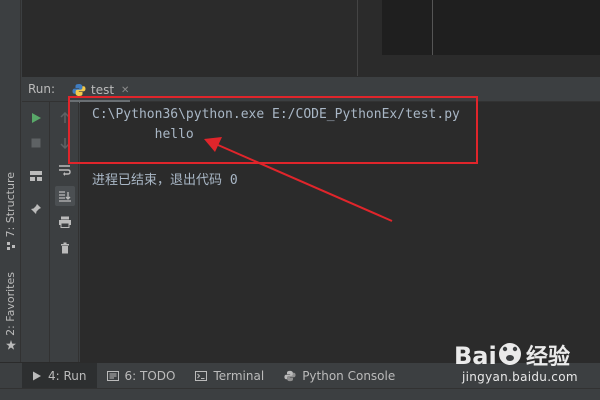 The width and height of the screenshot is (600, 400). Describe the element at coordinates (475, 356) in the screenshot. I see `svg-text: Bai` at that location.